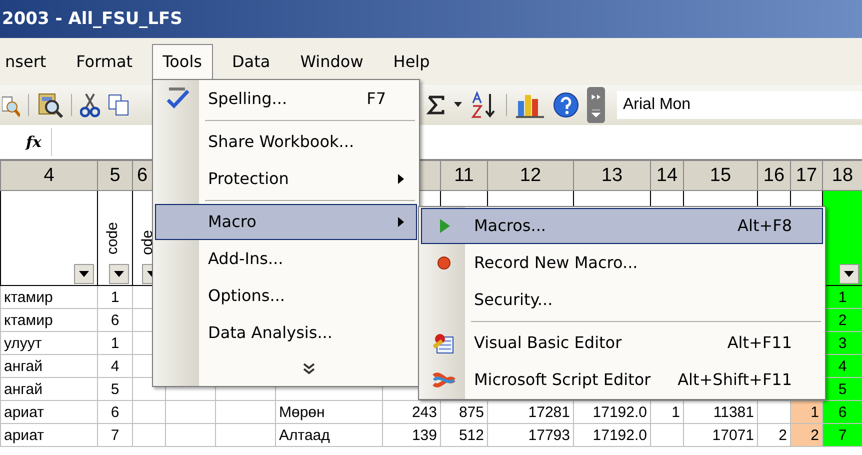 The width and height of the screenshot is (862, 455). What do you see at coordinates (147, 242) in the screenshot?
I see `column-heading: ode` at bounding box center [147, 242].